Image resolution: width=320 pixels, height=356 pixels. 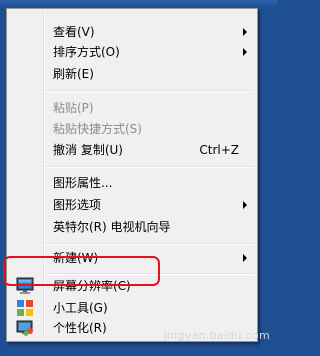 What do you see at coordinates (219, 150) in the screenshot?
I see `menu-item-undo-copy-shortcut: Ctrl+Z` at bounding box center [219, 150].